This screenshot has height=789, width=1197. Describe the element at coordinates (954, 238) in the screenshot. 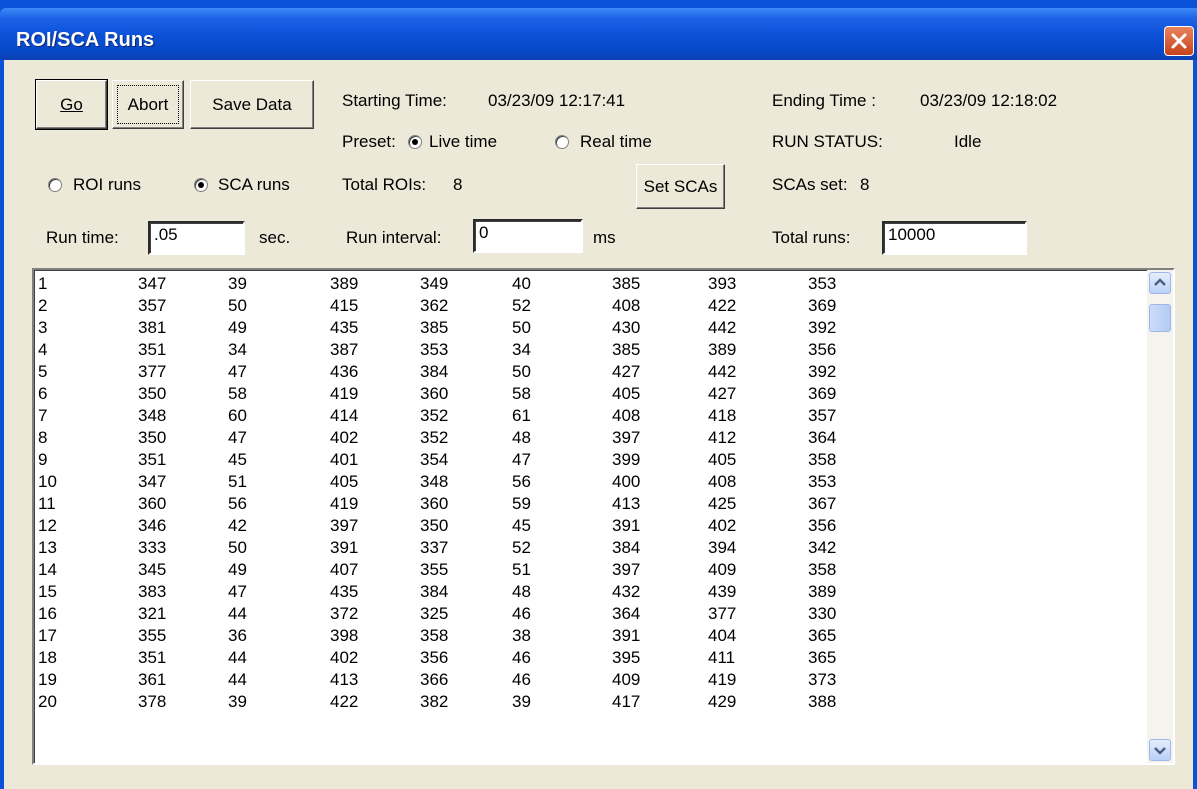

I see `total-runs-input: 10000` at that location.